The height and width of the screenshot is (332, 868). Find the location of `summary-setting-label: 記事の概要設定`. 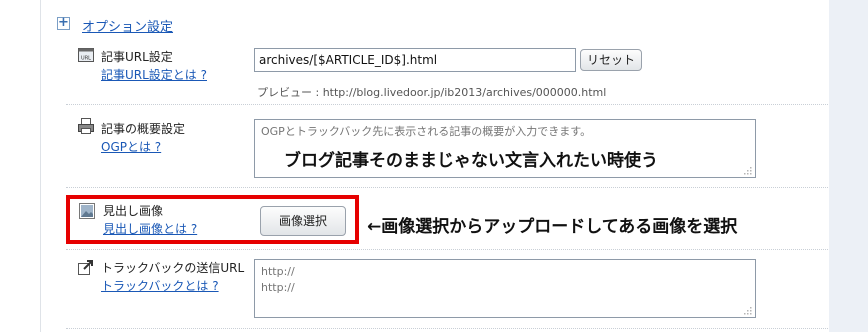

summary-setting-label: 記事の概要設定 is located at coordinates (143, 129).